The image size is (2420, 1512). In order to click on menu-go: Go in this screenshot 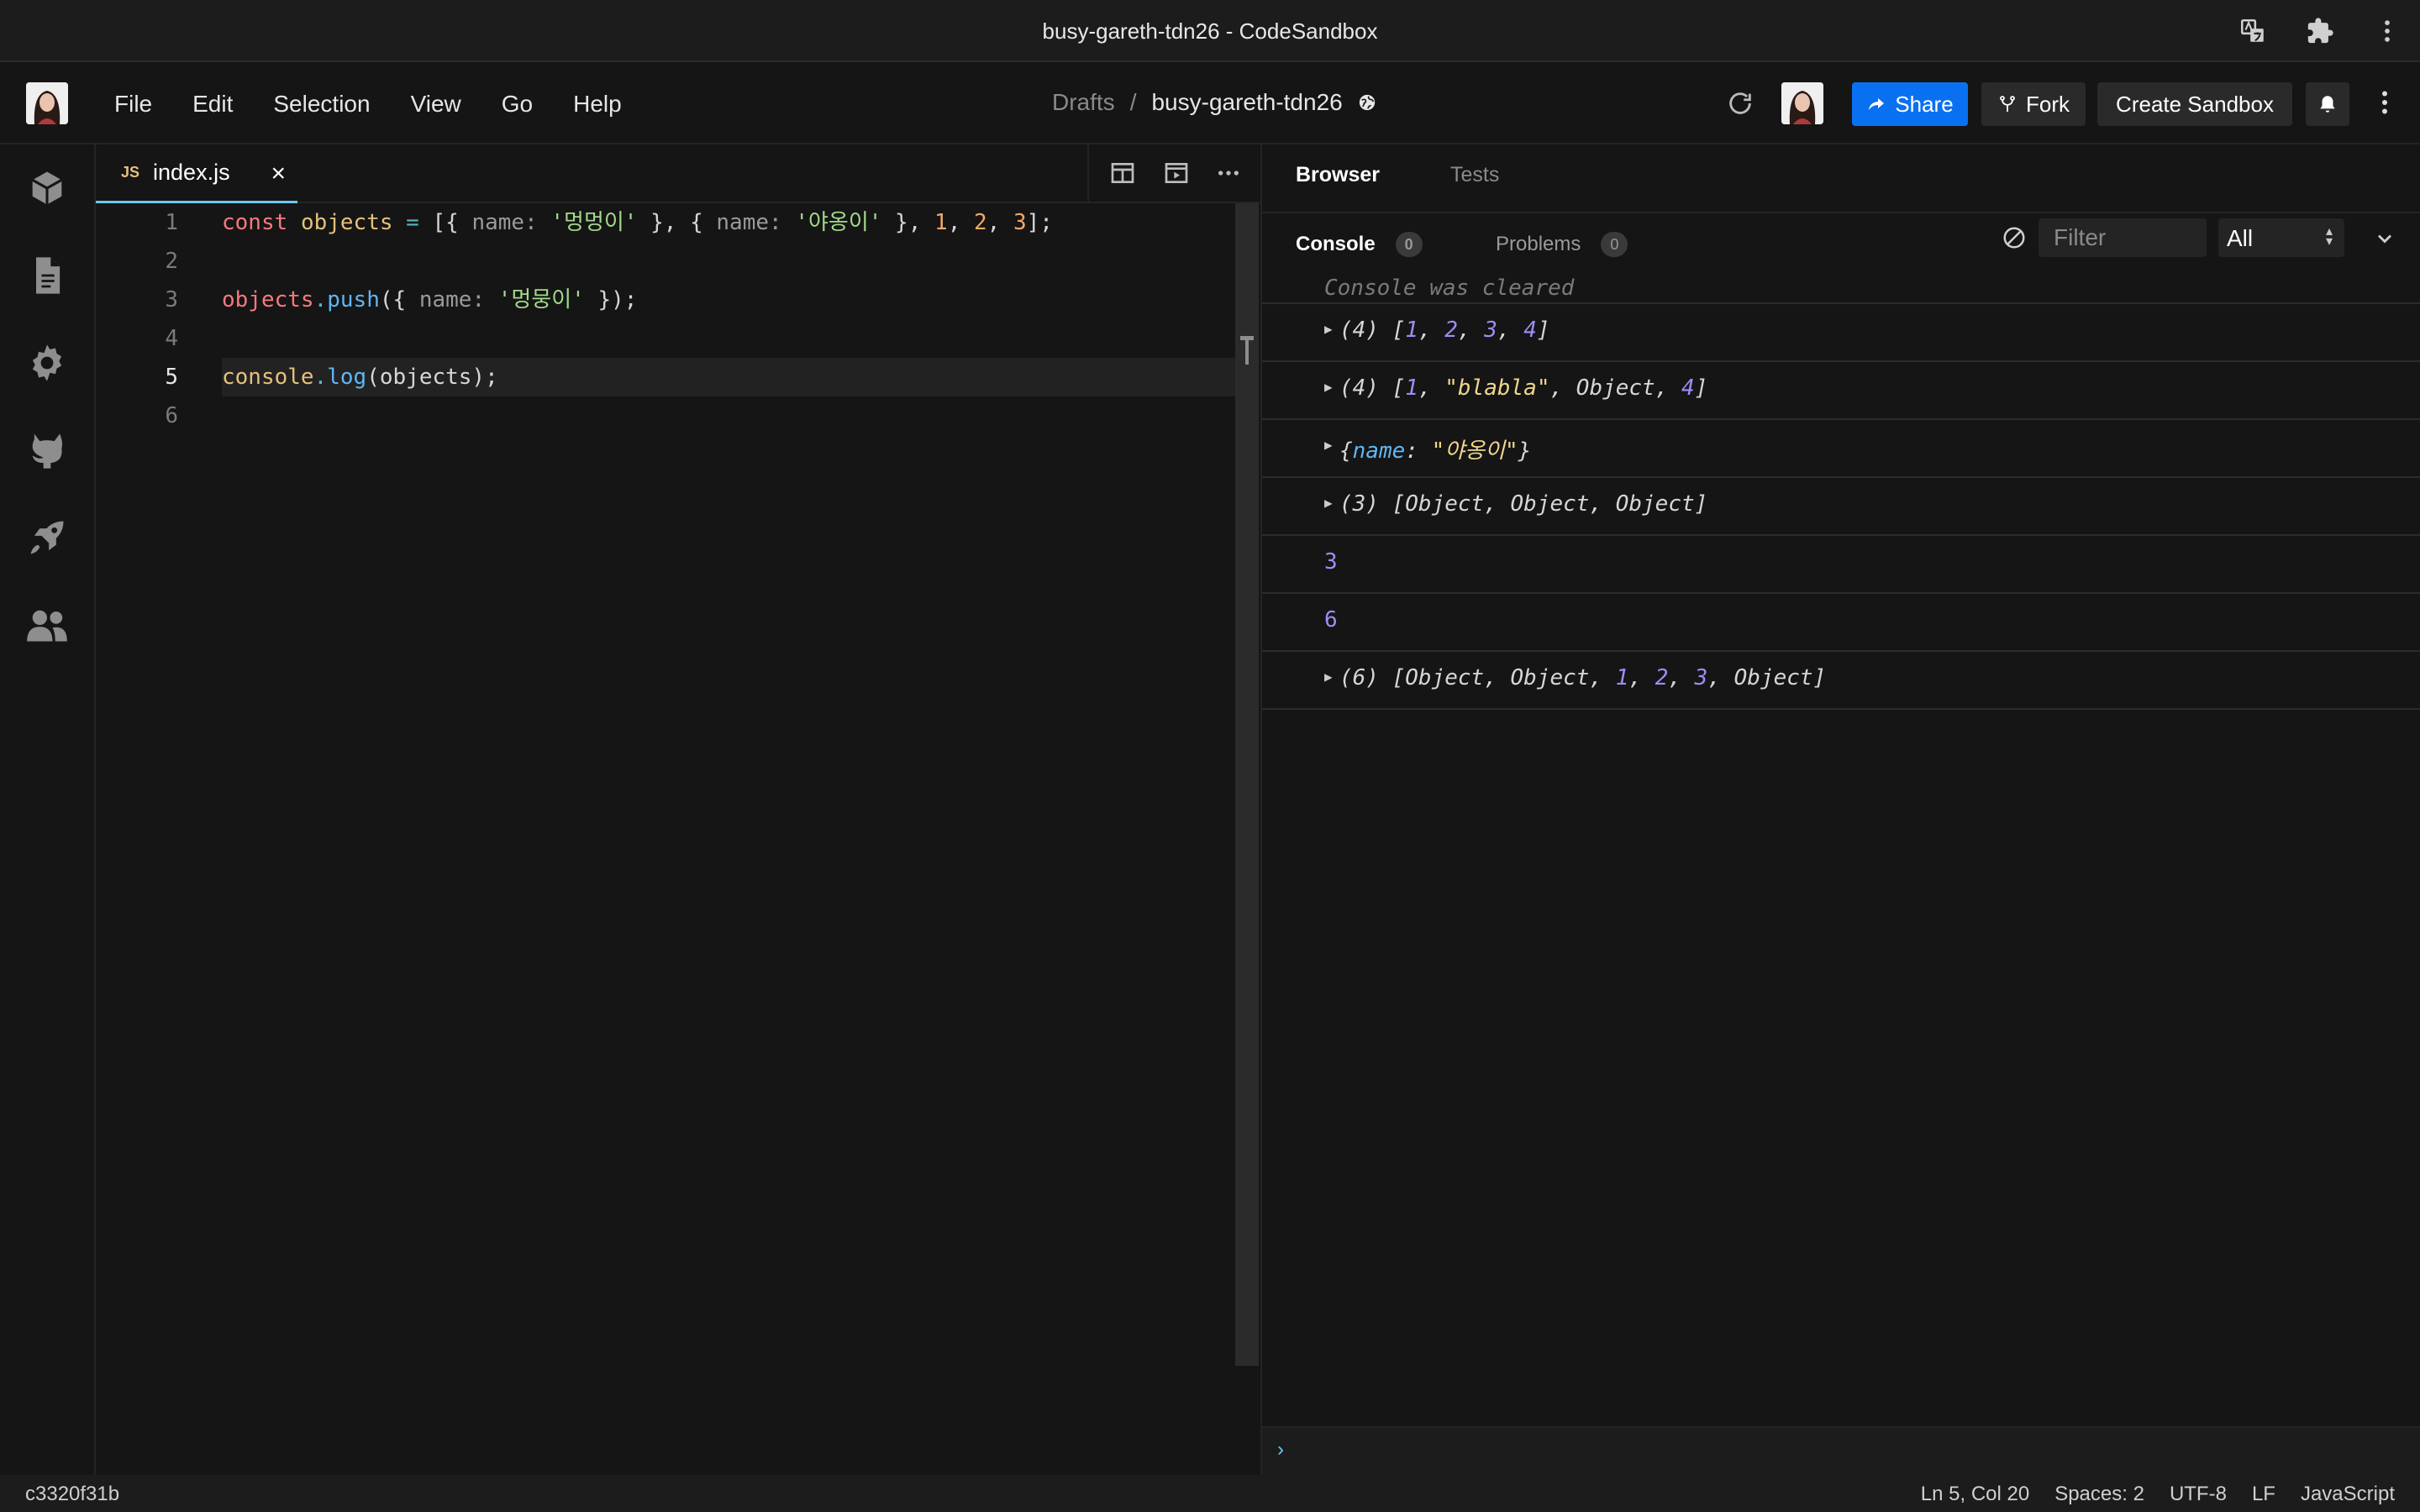, I will do `click(517, 104)`.